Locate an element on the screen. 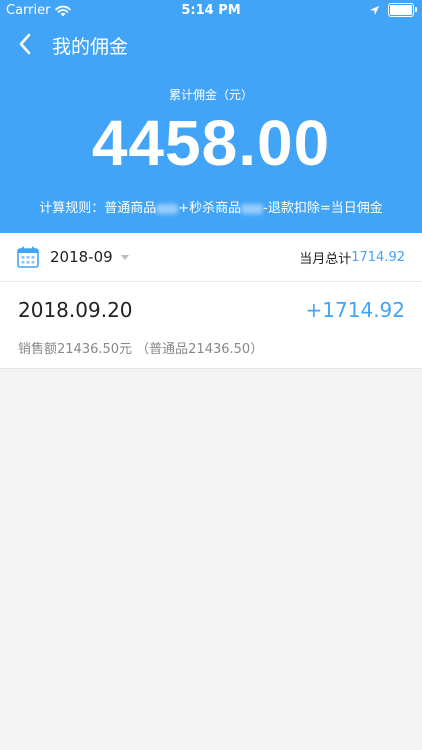 The width and height of the screenshot is (422, 750). status-right is located at coordinates (393, 10).